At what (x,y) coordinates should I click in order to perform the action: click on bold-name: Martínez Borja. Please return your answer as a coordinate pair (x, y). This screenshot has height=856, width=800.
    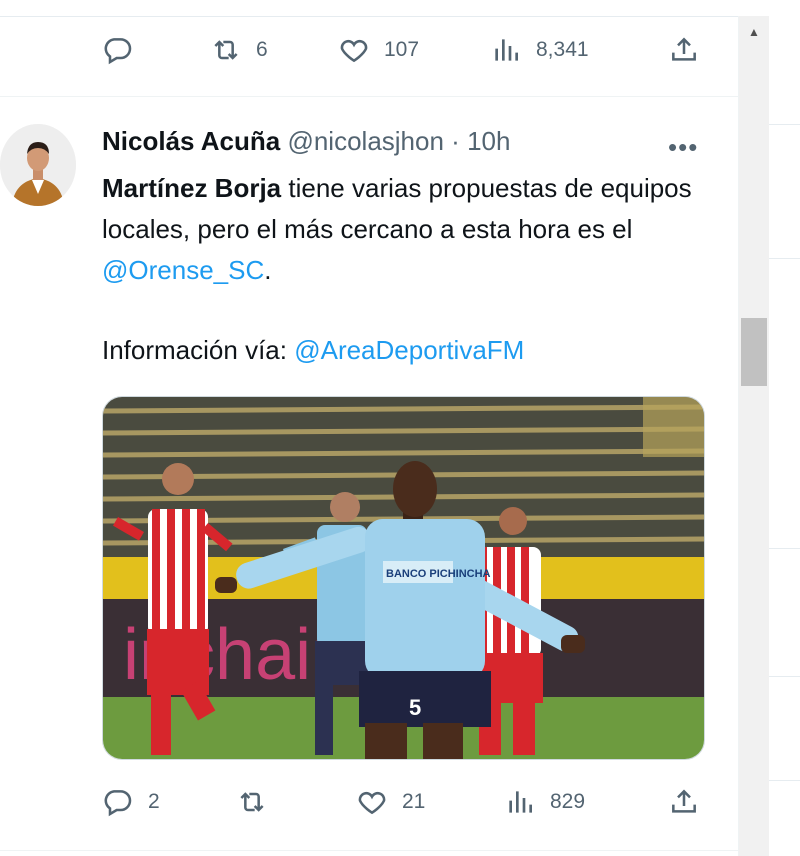
    Looking at the image, I should click on (192, 188).